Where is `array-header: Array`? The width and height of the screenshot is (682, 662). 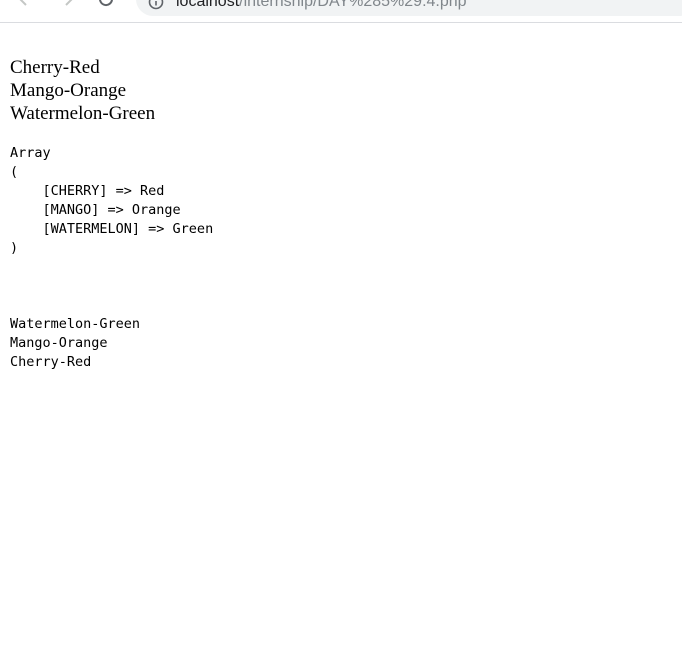
array-header: Array is located at coordinates (30, 153).